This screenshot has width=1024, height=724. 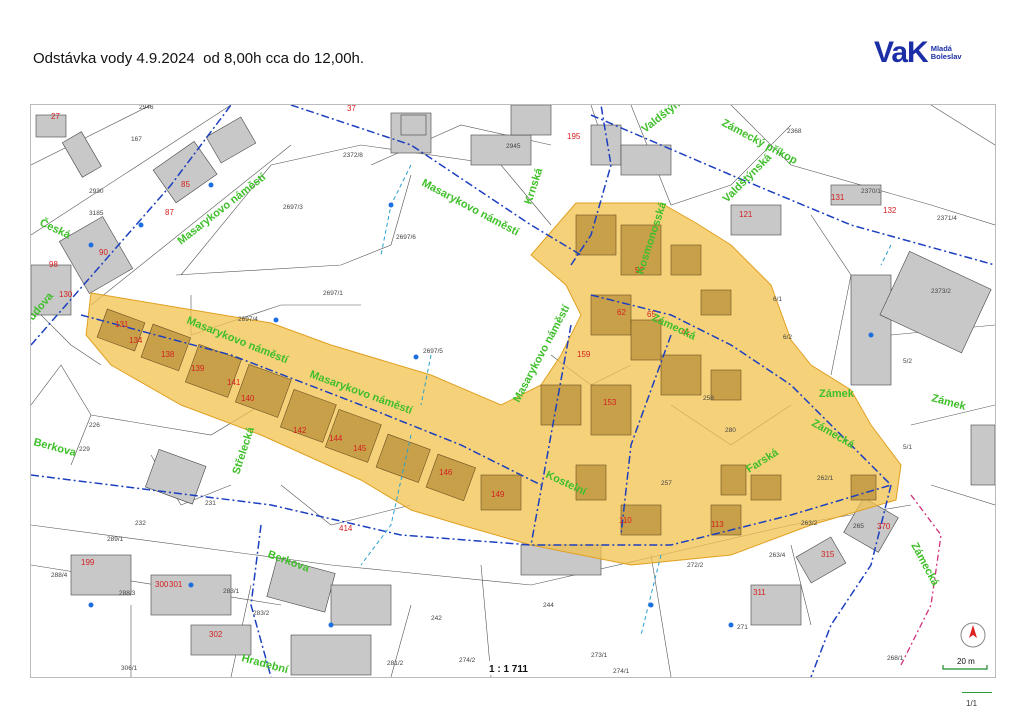 I want to click on house-number: 37, so click(x=351, y=109).